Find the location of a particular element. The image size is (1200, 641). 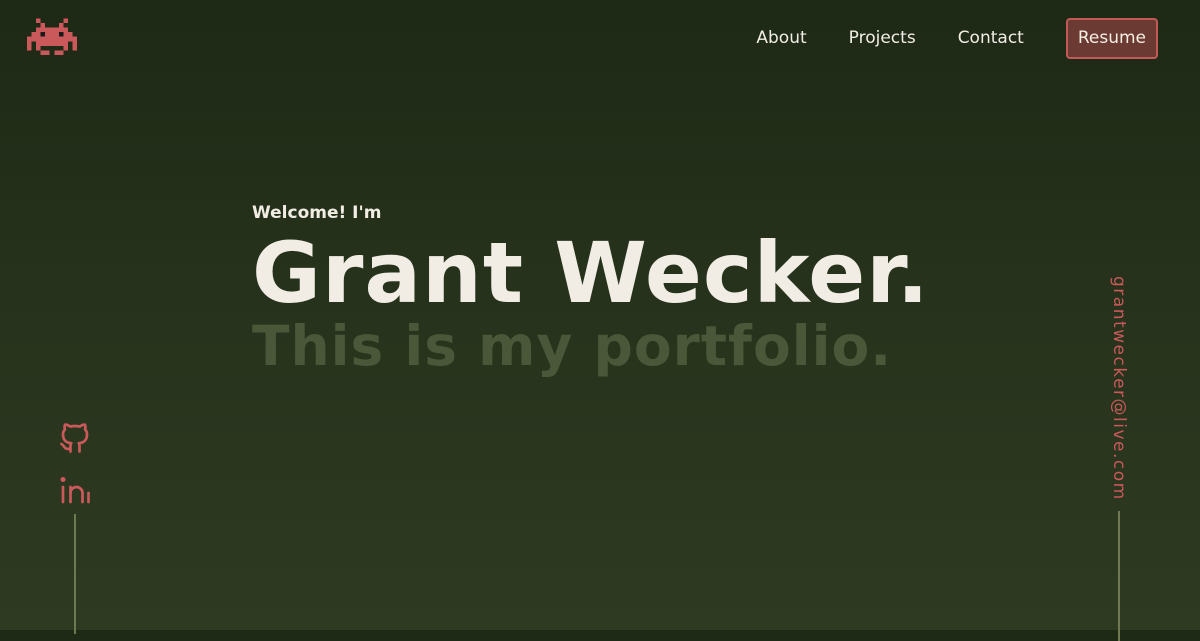

nav-link-contact: Contact is located at coordinates (991, 38).